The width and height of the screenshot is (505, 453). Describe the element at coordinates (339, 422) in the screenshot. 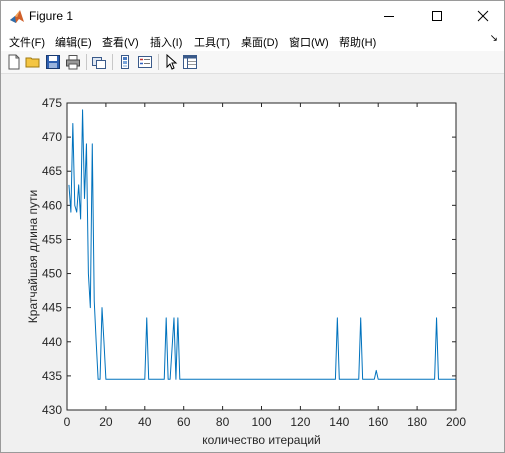

I see `x-tick-label: 140` at that location.